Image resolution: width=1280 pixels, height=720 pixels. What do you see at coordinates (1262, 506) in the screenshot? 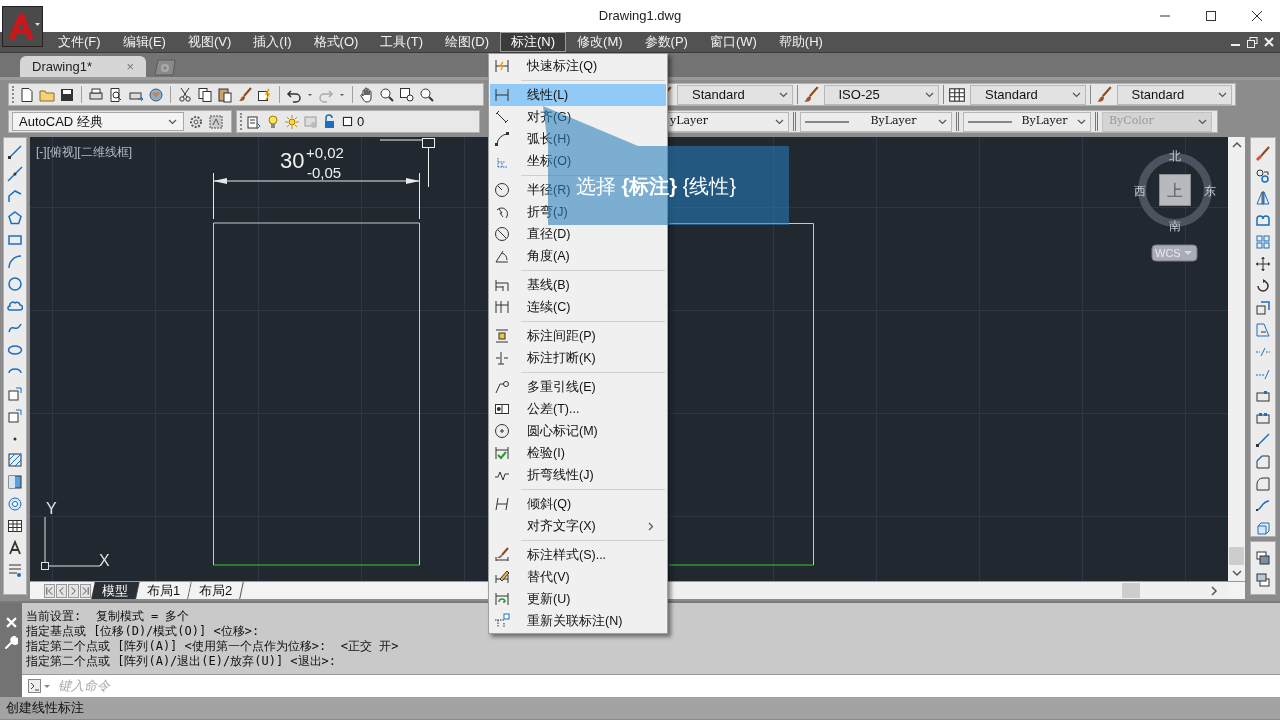
I see `blend-icon` at bounding box center [1262, 506].